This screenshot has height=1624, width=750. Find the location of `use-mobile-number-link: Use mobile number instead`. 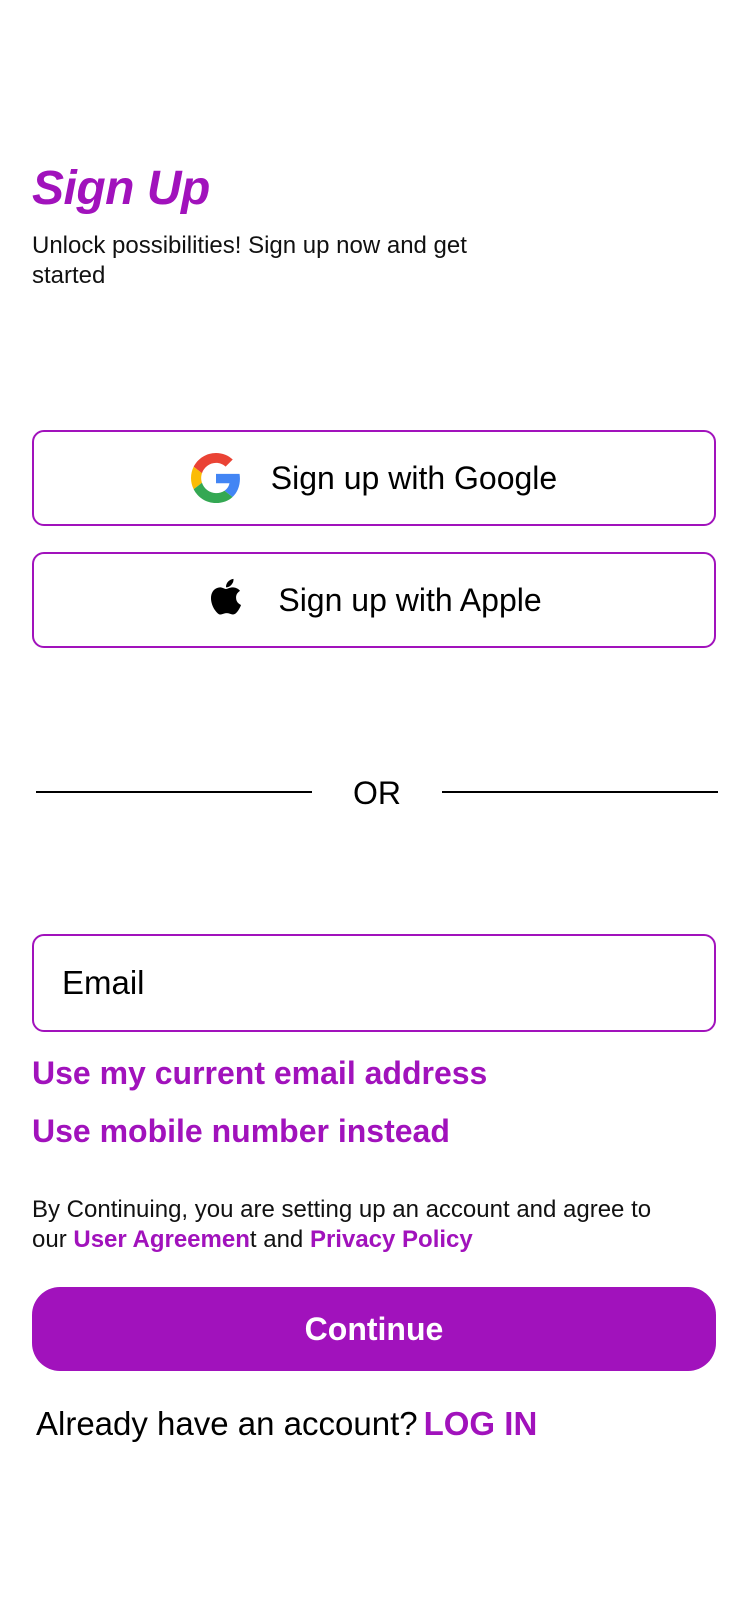

use-mobile-number-link: Use mobile number instead is located at coordinates (241, 1131).